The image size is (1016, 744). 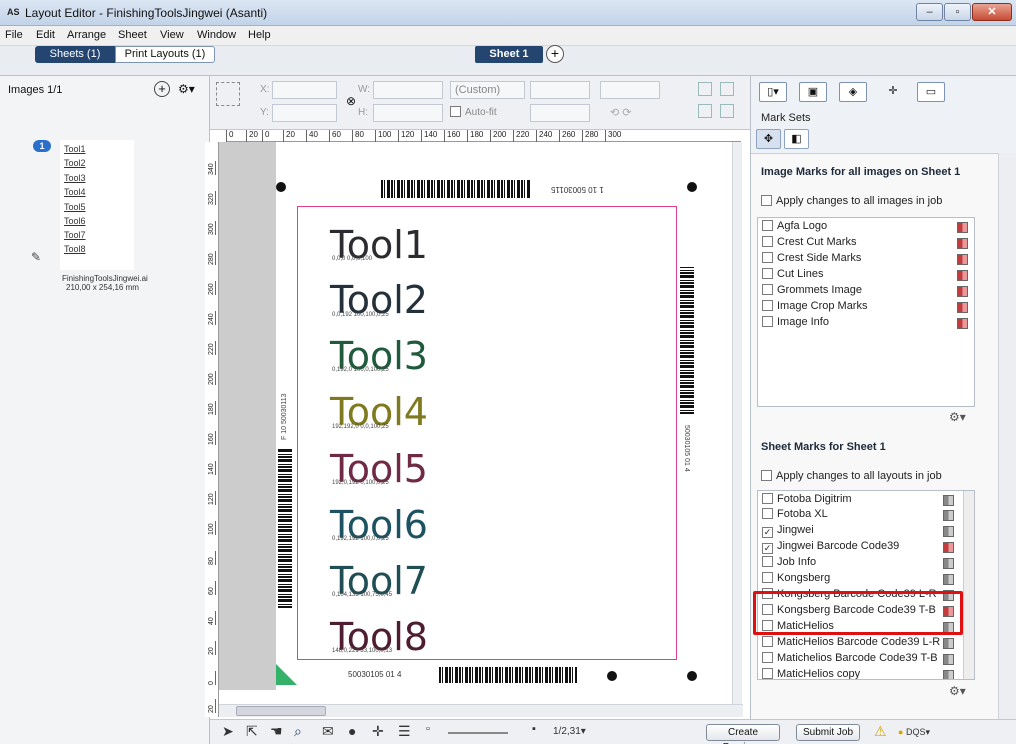 What do you see at coordinates (865, 228) in the screenshot?
I see `list-item: Agfa Logo` at bounding box center [865, 228].